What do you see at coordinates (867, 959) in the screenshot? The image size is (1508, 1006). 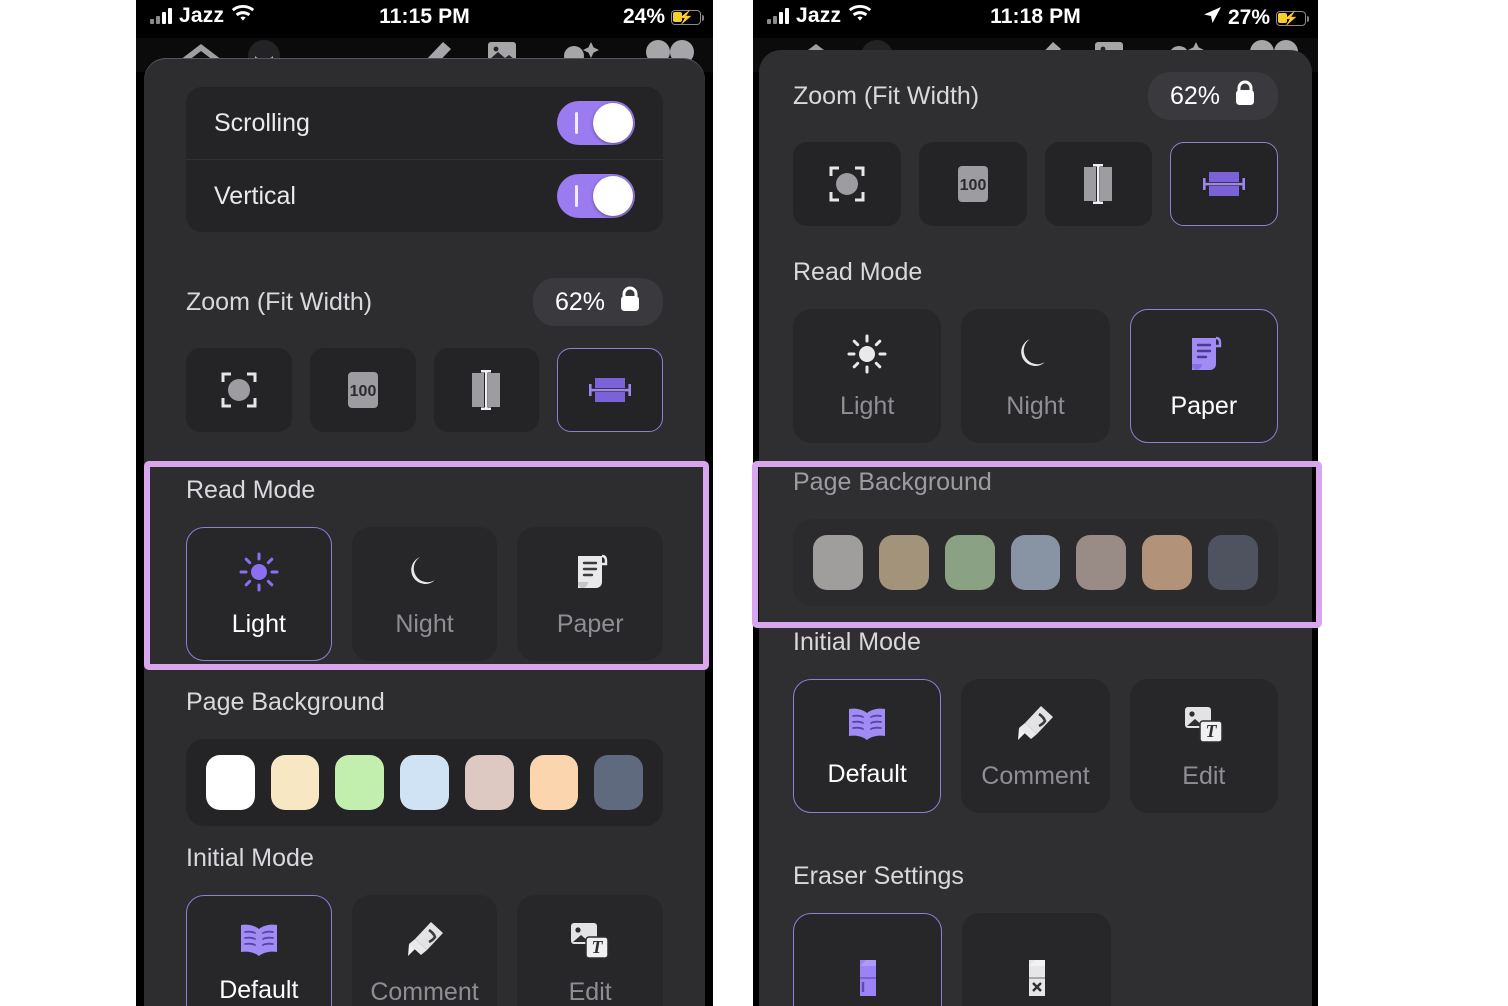 I see `eraser-pixel-option: Pixel` at bounding box center [867, 959].